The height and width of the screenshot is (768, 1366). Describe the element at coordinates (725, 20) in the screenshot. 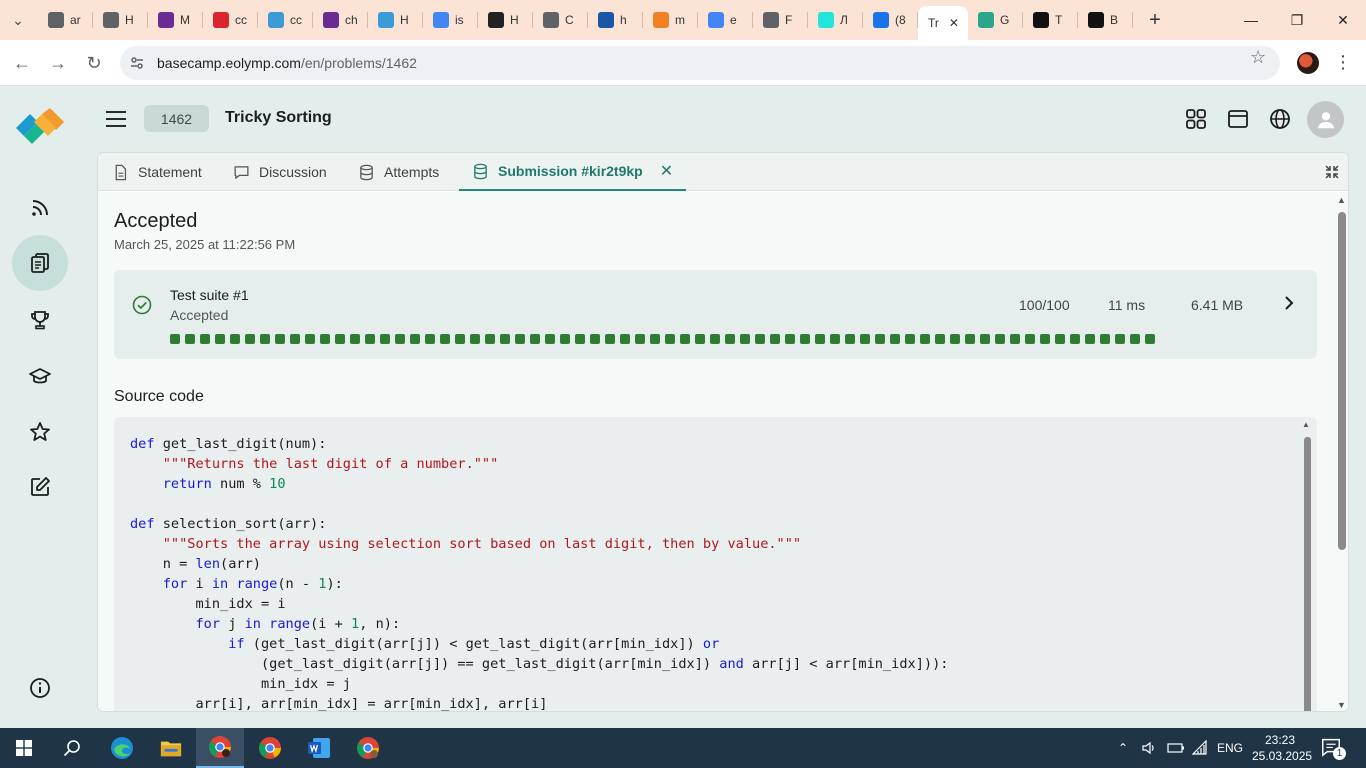

I see `browser-tab: e` at that location.